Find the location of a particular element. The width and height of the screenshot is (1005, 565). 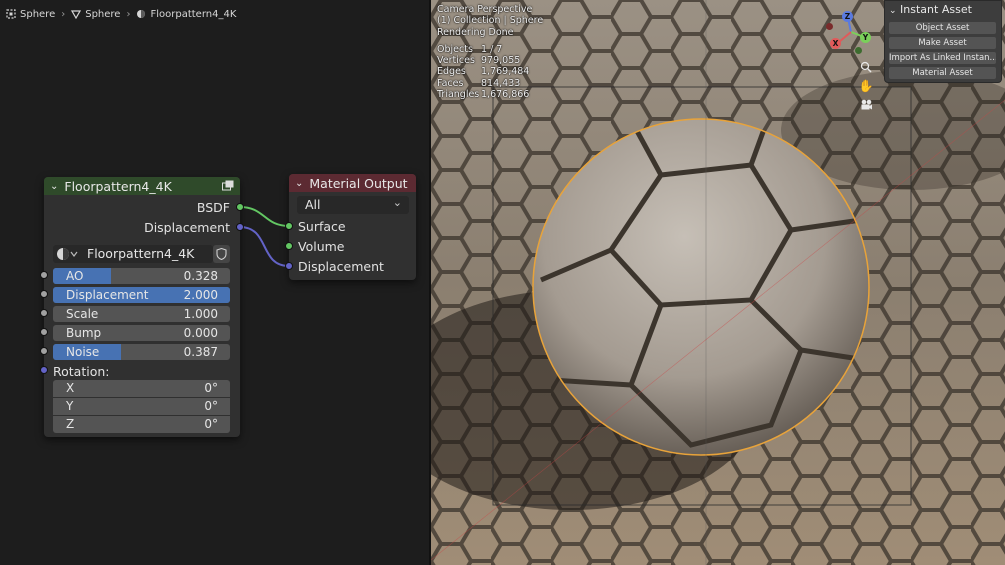

group-node-title: Floorpattern4_4K is located at coordinates (118, 186).